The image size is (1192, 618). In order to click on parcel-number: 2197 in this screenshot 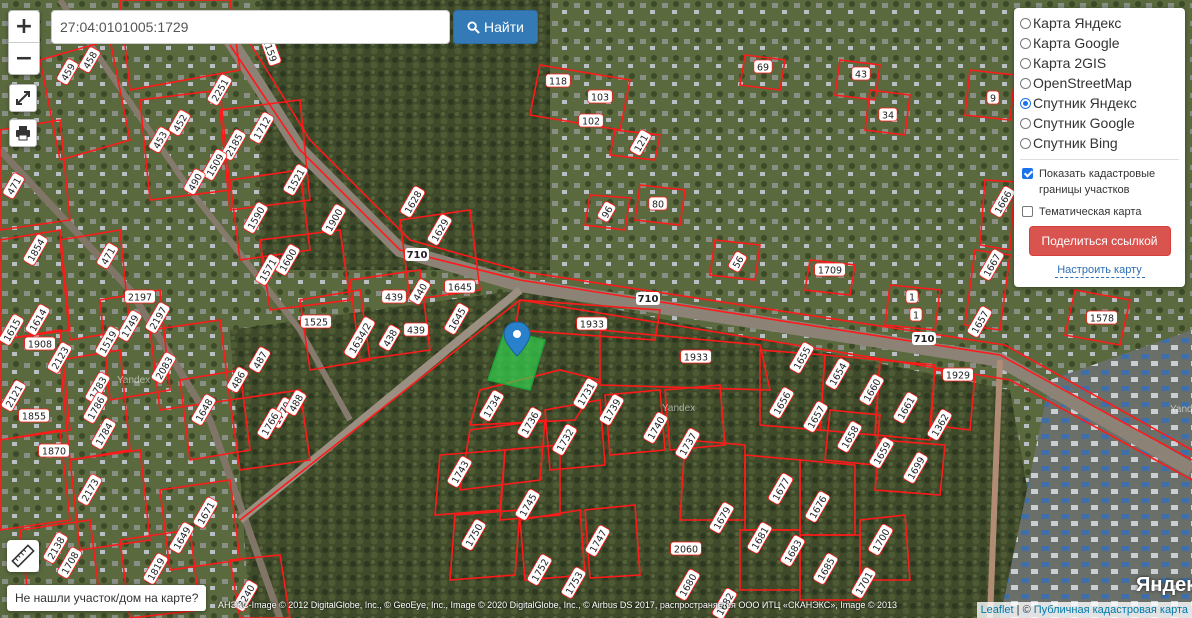, I will do `click(140, 298)`.